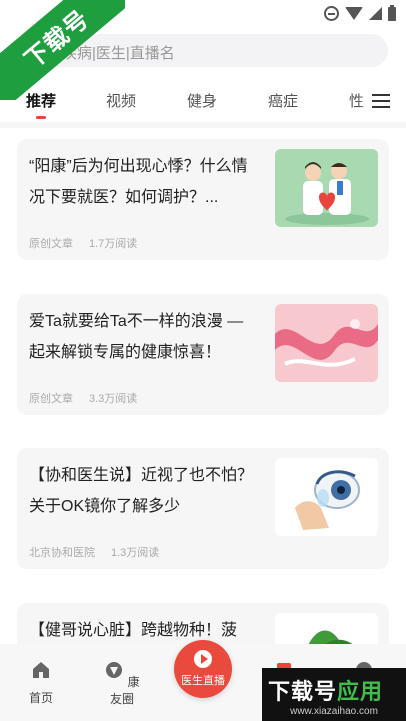 Image resolution: width=406 pixels, height=721 pixels. Describe the element at coordinates (113, 244) in the screenshot. I see `article-reads: 1.7万阅读` at that location.